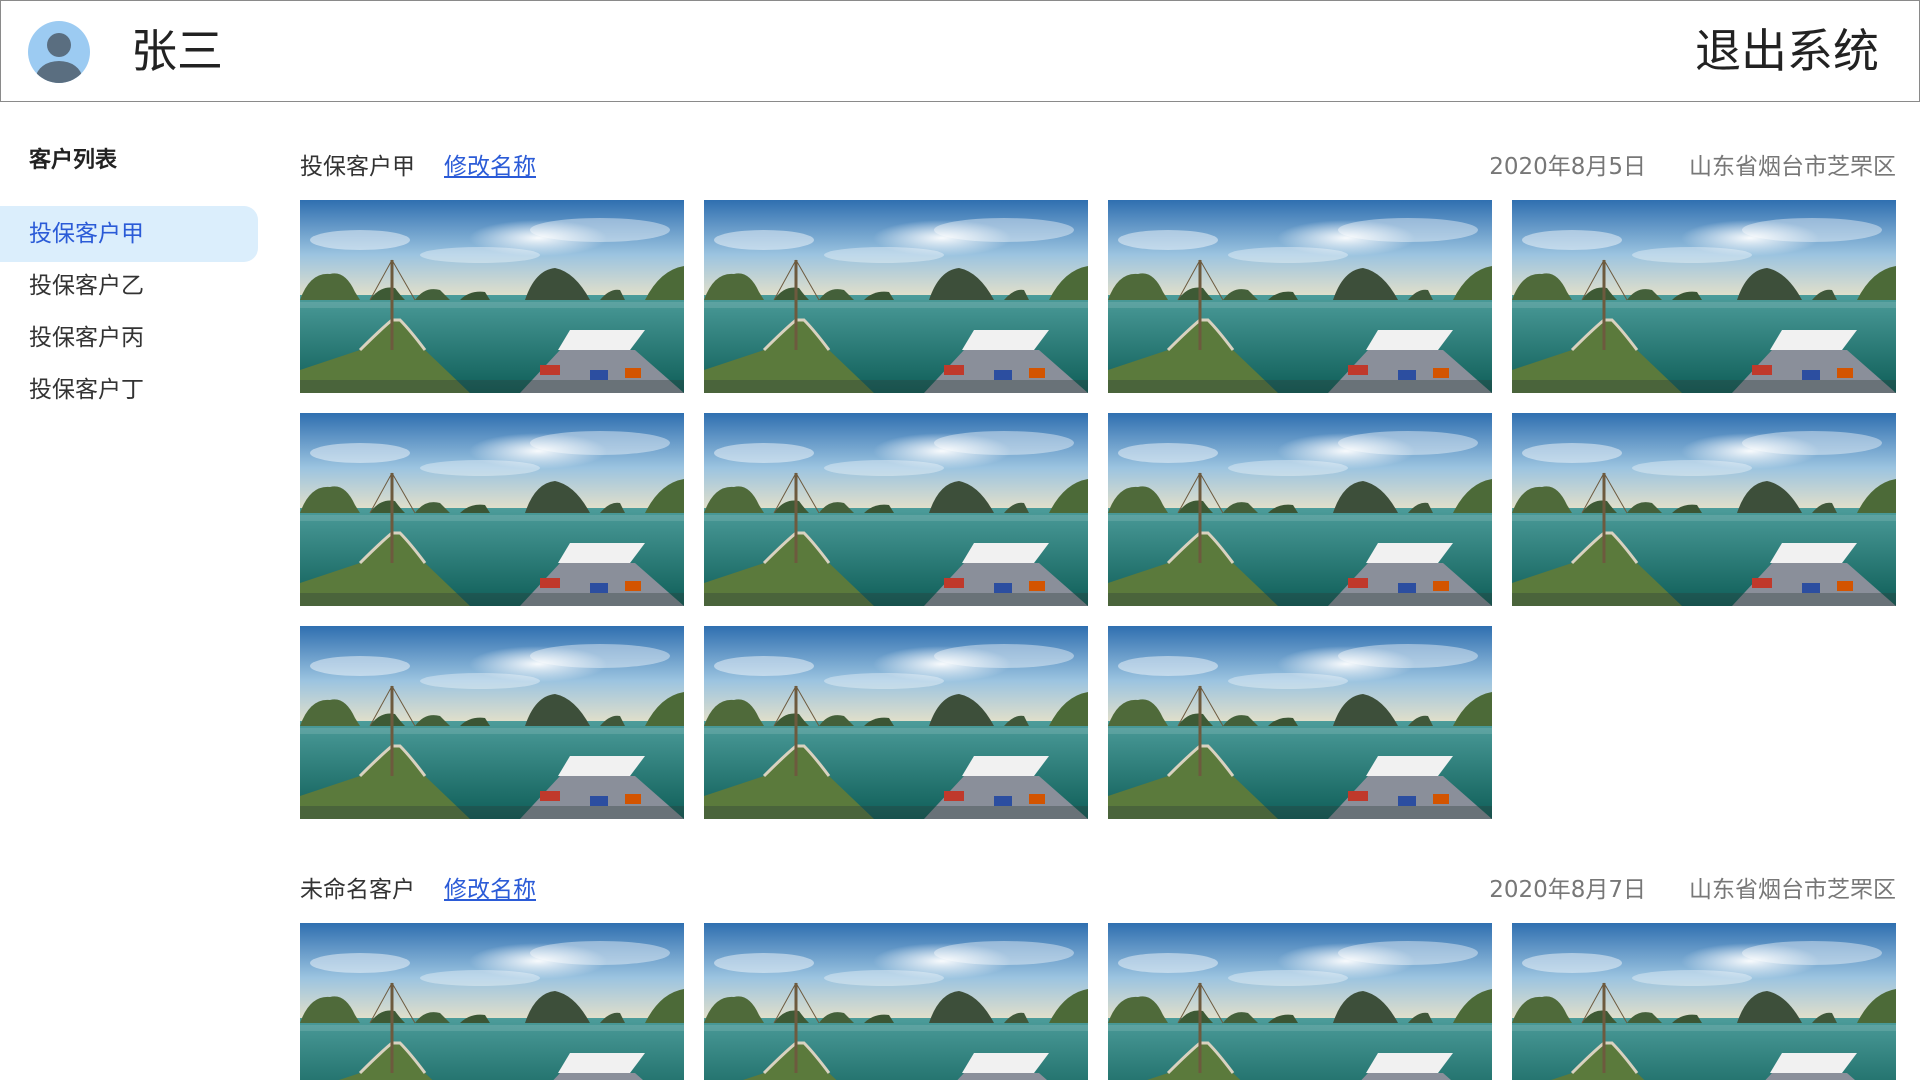 The width and height of the screenshot is (1920, 1080). I want to click on user-avatar-icon, so click(59, 45).